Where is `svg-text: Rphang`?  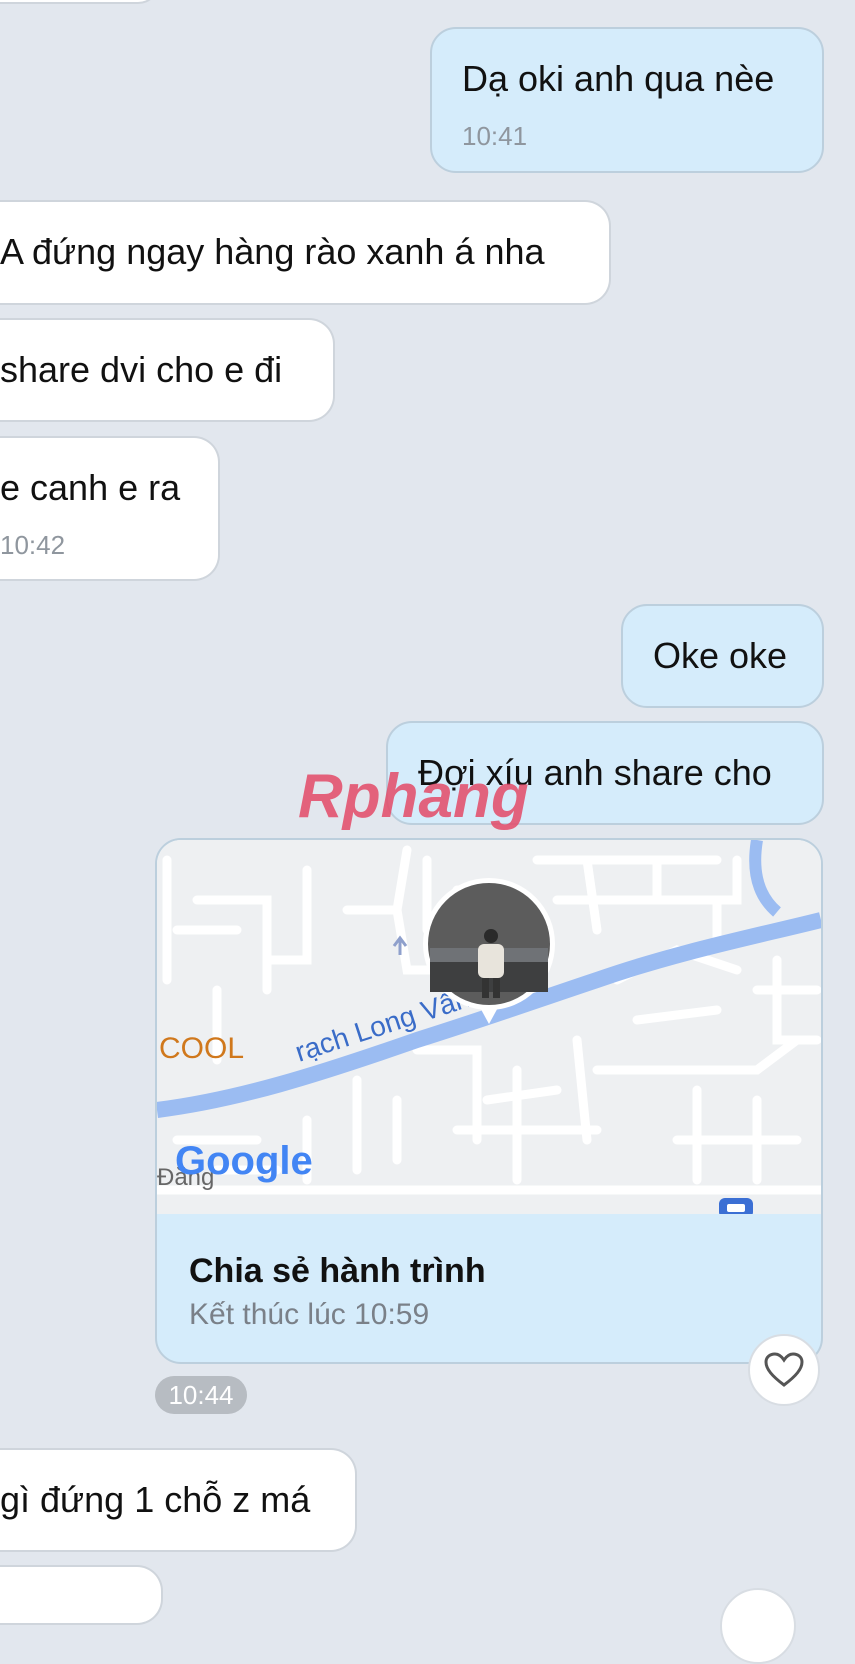
svg-text: Rphang is located at coordinates (413, 798).